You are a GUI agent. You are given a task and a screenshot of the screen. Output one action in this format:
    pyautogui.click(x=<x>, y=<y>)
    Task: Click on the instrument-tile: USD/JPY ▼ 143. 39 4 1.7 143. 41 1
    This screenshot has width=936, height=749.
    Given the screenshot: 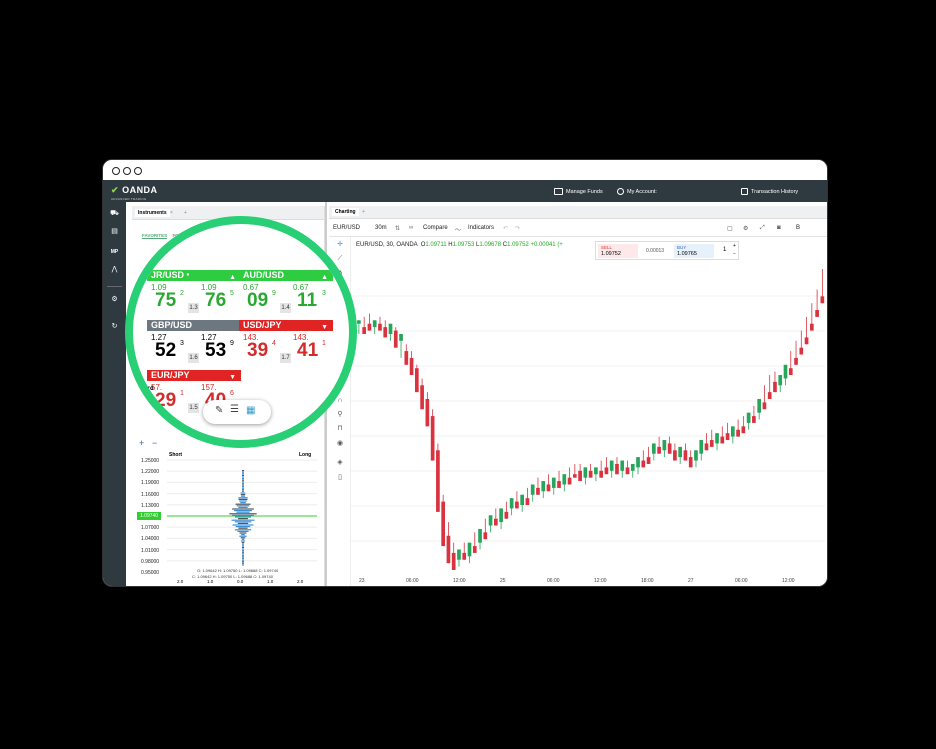 What is the action you would take?
    pyautogui.click(x=286, y=343)
    